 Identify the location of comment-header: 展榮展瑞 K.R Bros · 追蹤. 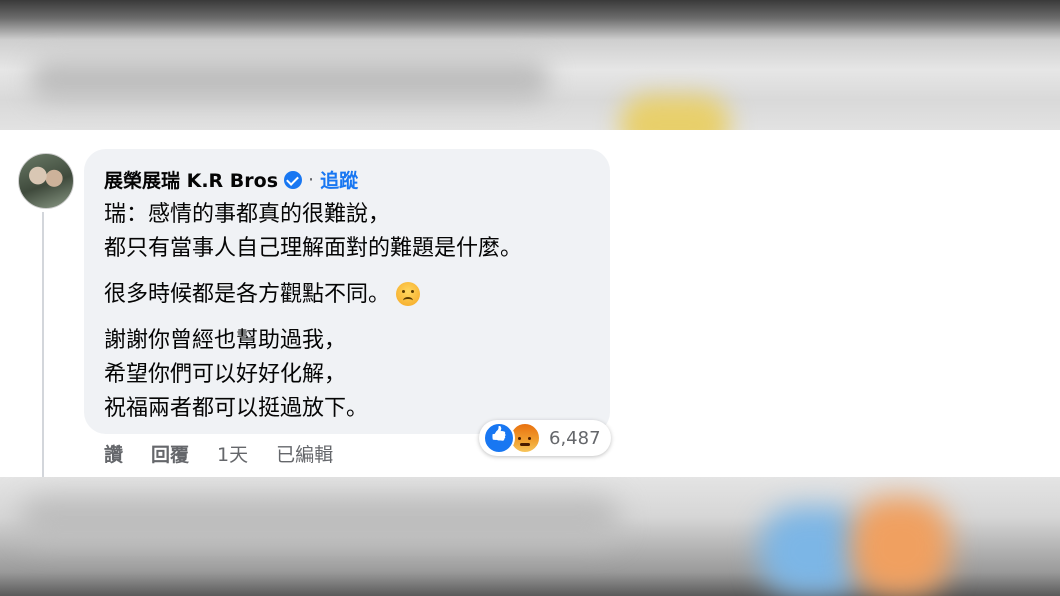
(231, 179).